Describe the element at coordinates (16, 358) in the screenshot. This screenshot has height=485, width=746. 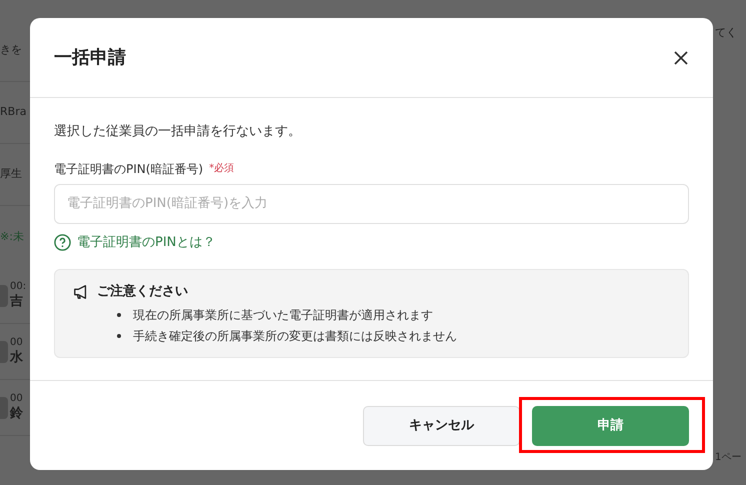
I see `employee-name: 水` at that location.